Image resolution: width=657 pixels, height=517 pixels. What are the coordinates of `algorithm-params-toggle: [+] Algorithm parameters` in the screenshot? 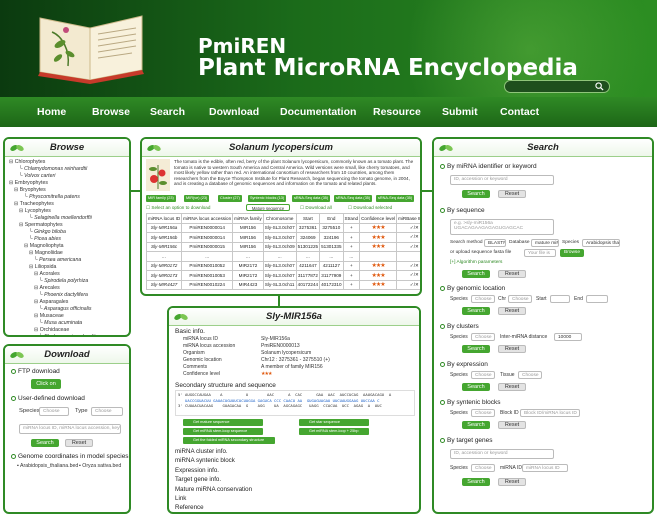 It's located at (476, 262).